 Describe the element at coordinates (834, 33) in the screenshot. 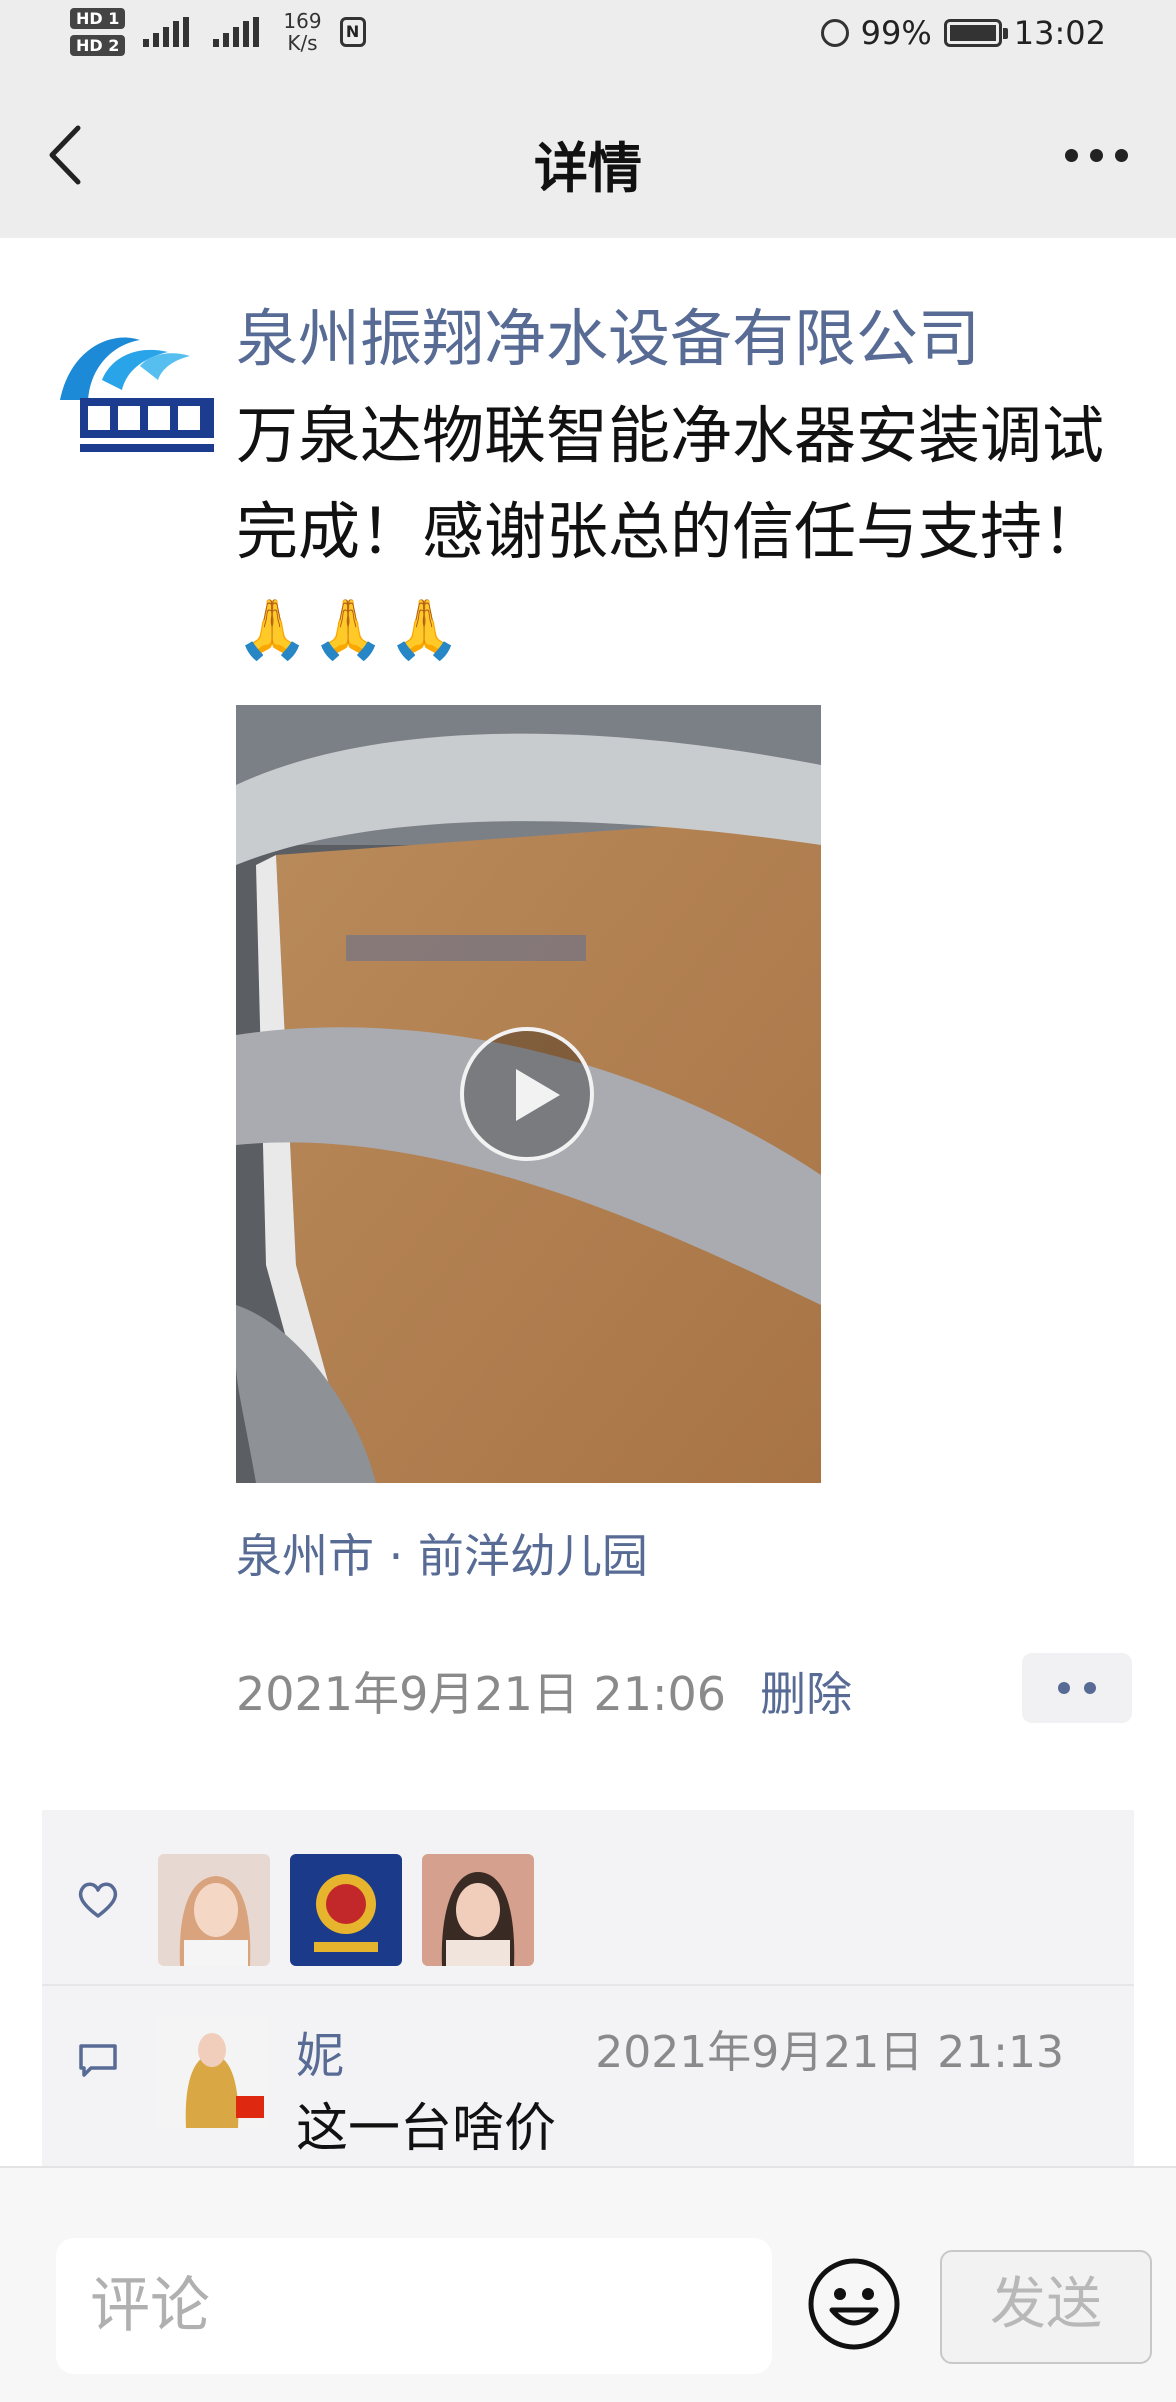

I see `alarm-icon` at that location.